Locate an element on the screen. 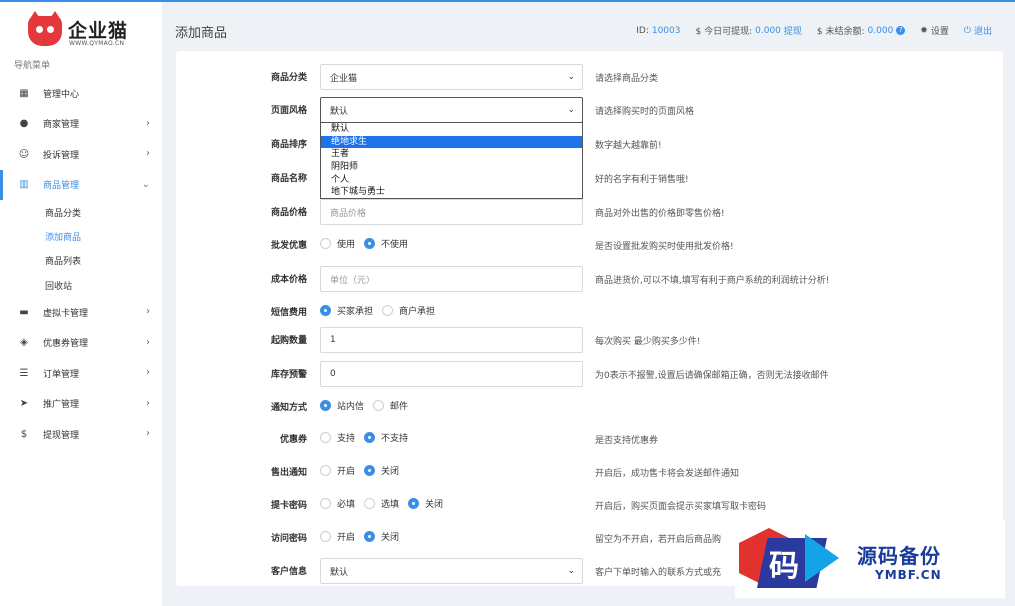  radio-option: 支持 is located at coordinates (337, 437).